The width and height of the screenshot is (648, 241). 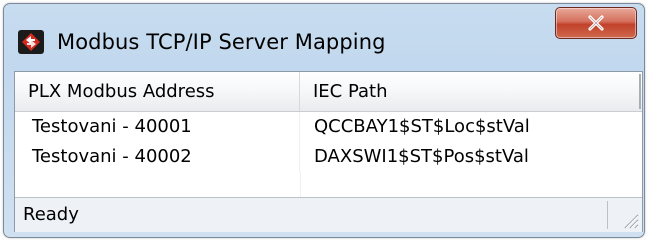 What do you see at coordinates (629, 219) in the screenshot?
I see `resize-grip-icon` at bounding box center [629, 219].